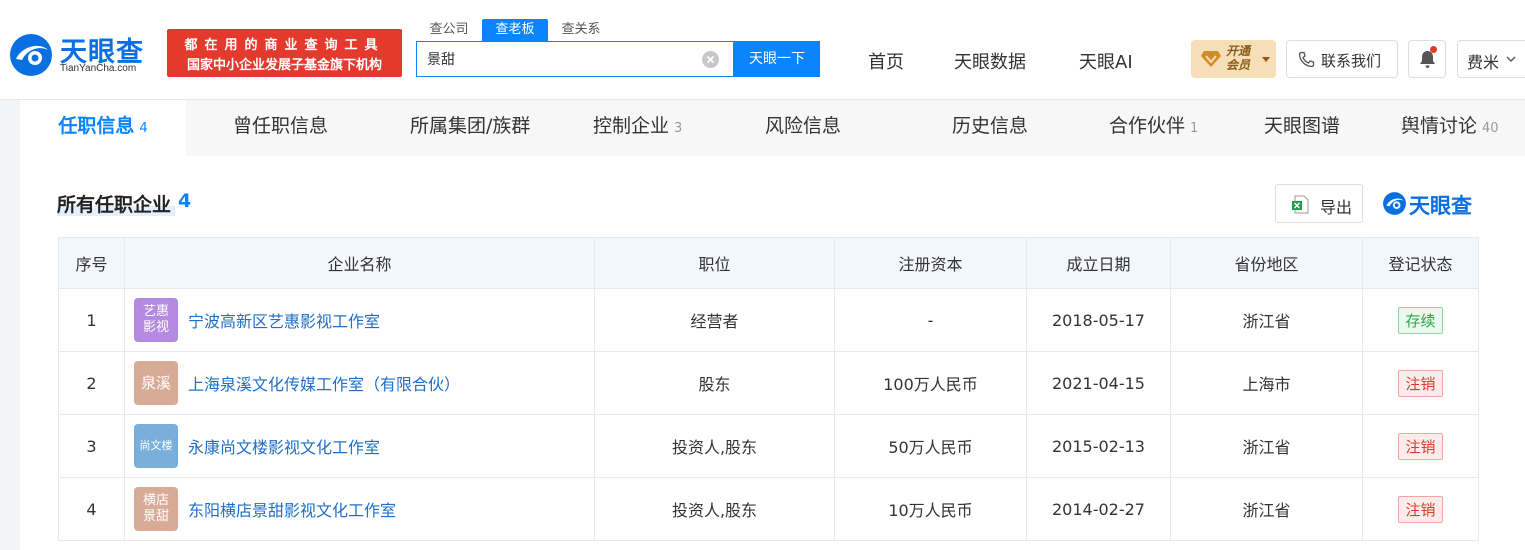 The height and width of the screenshot is (550, 1525). What do you see at coordinates (1153, 128) in the screenshot?
I see `tab-partners: 合作伙伴 1` at bounding box center [1153, 128].